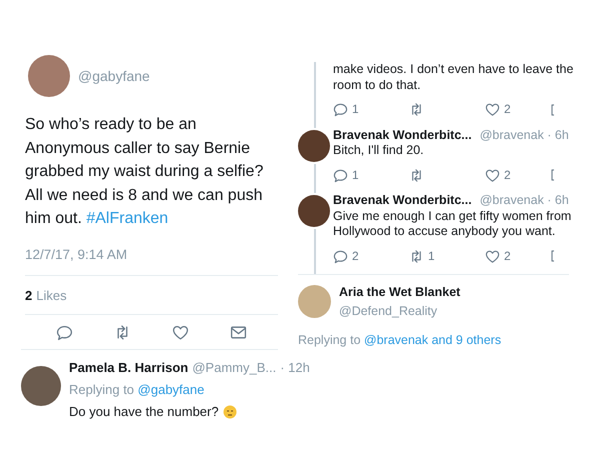 The image size is (614, 460). What do you see at coordinates (453, 77) in the screenshot?
I see `reply-text: make videos. I don’t even have to leave the room to do that.` at bounding box center [453, 77].